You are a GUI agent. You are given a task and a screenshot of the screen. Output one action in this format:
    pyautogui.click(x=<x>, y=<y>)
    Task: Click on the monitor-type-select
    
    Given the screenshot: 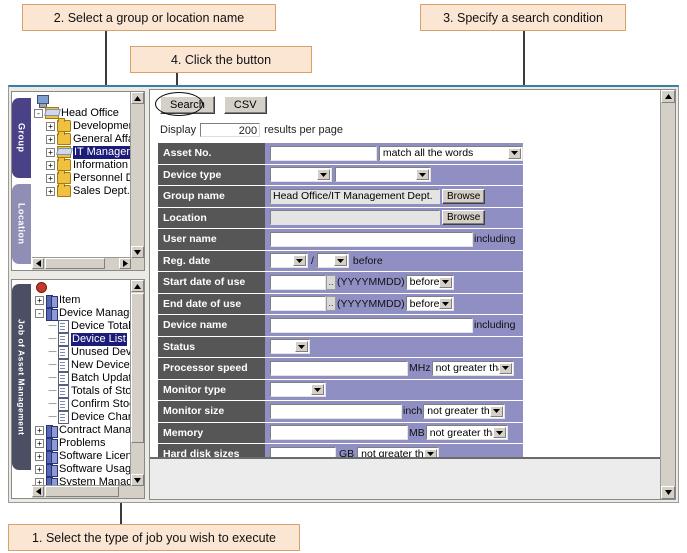 What is the action you would take?
    pyautogui.click(x=298, y=390)
    